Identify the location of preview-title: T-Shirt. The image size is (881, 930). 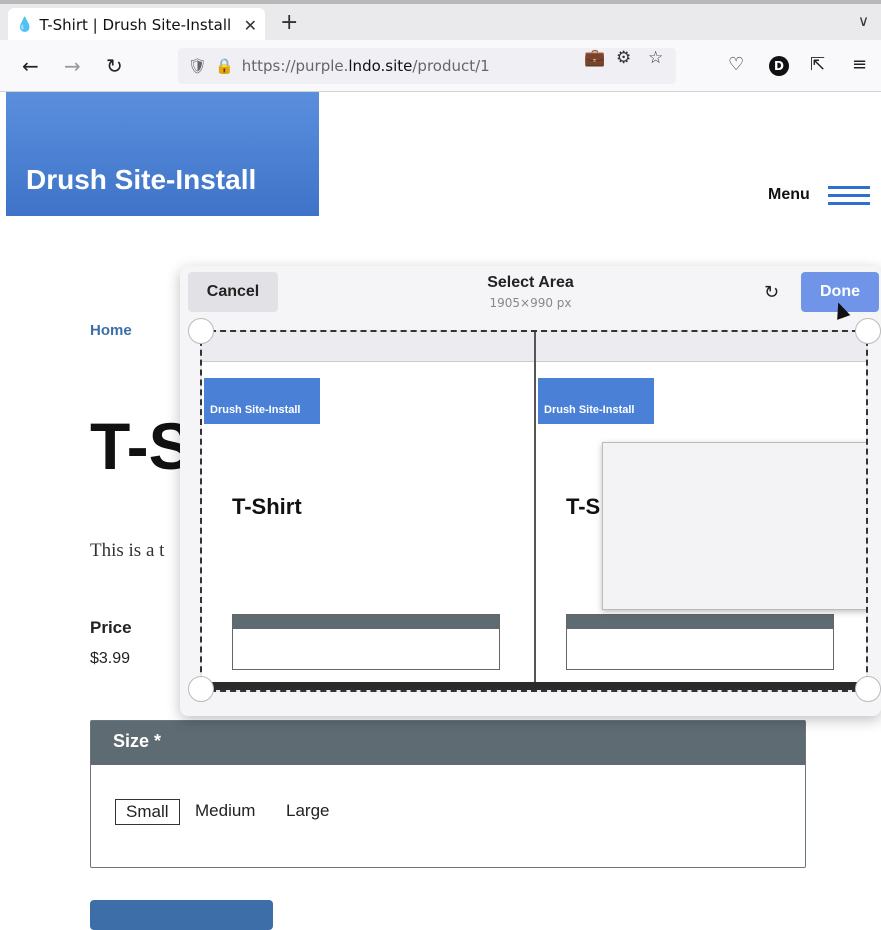
(267, 506).